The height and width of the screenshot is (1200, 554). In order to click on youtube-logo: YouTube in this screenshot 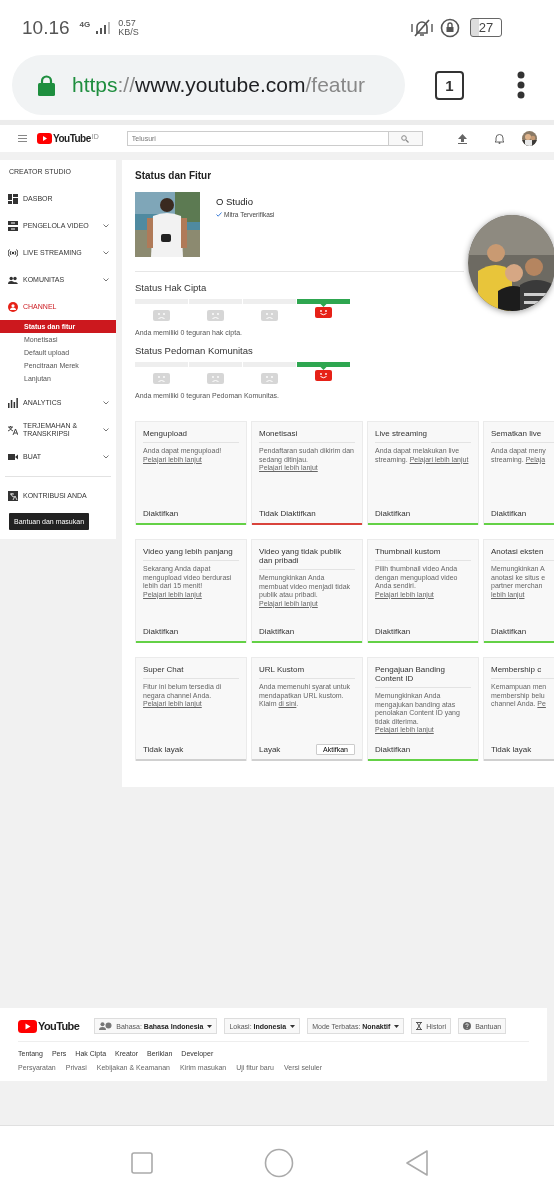, I will do `click(49, 1026)`.